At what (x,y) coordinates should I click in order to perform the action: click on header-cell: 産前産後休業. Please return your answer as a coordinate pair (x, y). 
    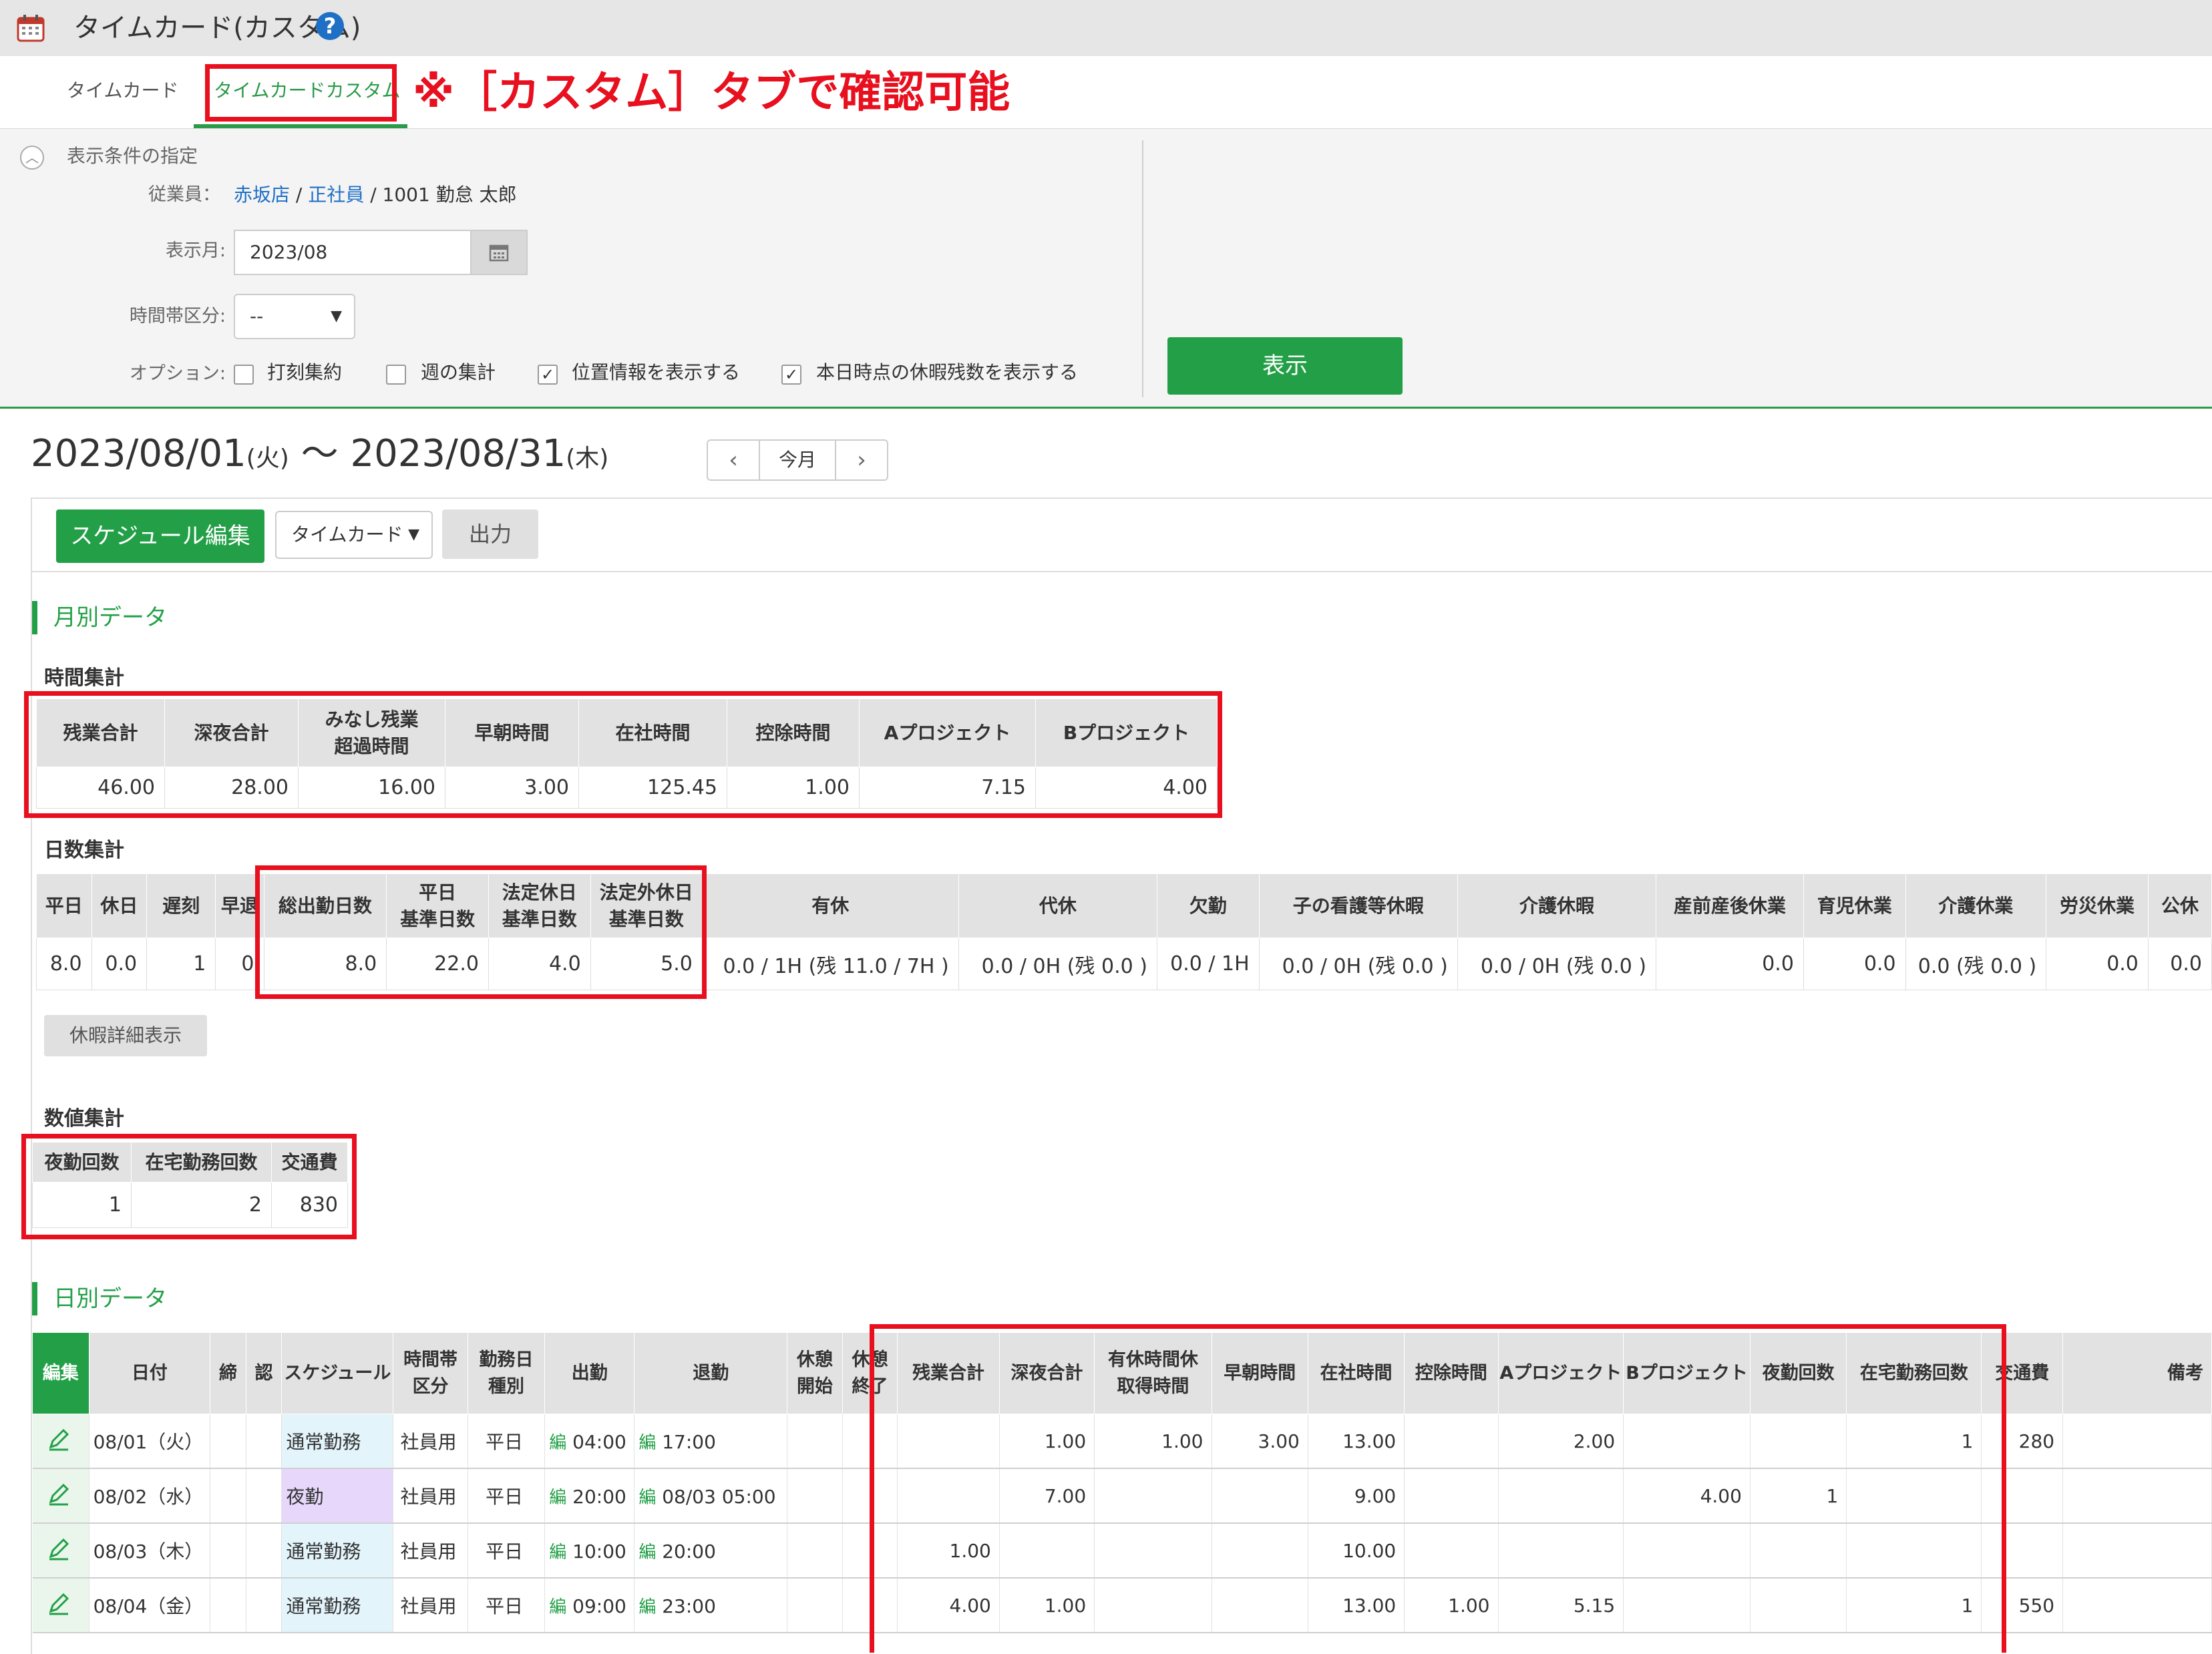
    Looking at the image, I should click on (1730, 906).